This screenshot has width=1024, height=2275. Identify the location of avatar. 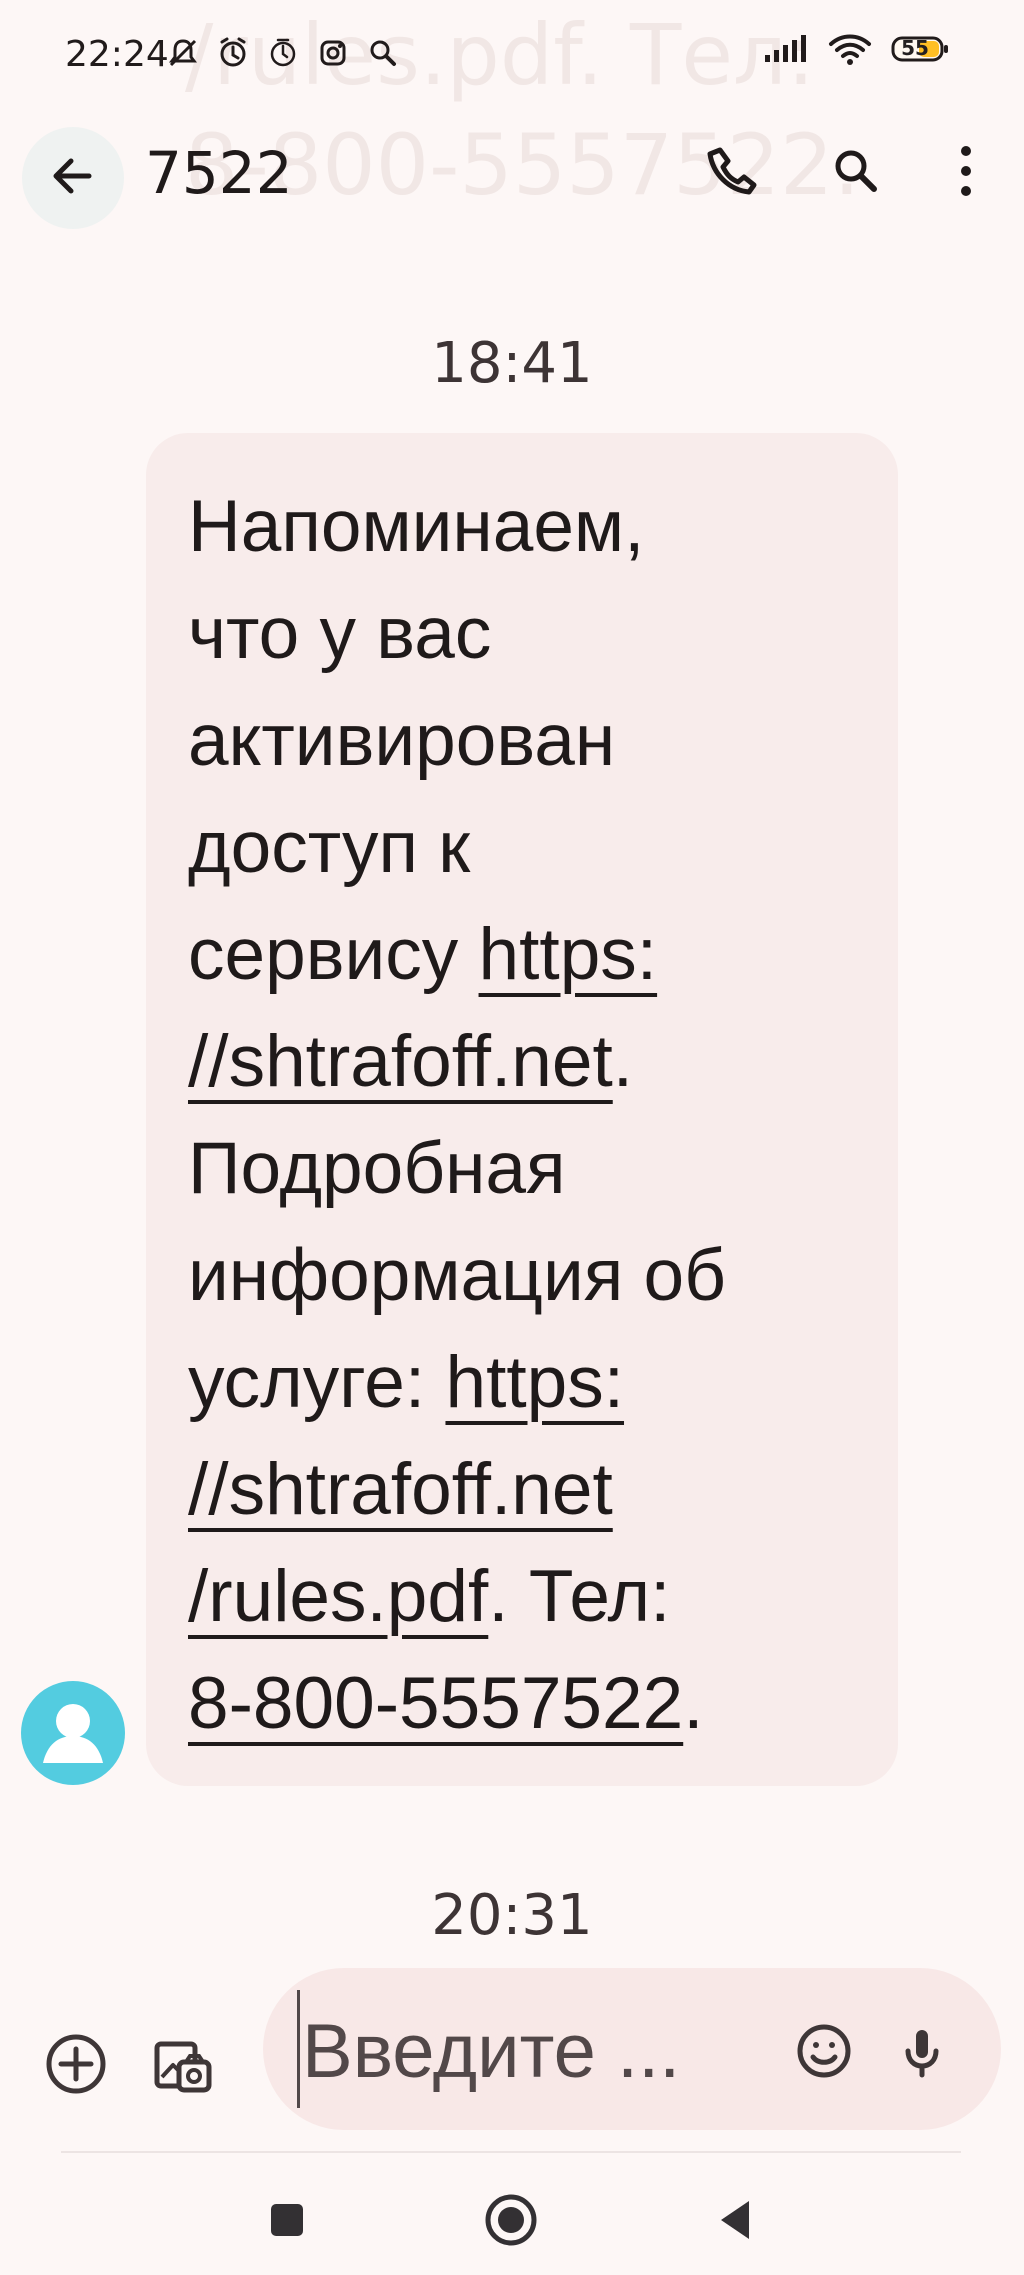
(73, 1733).